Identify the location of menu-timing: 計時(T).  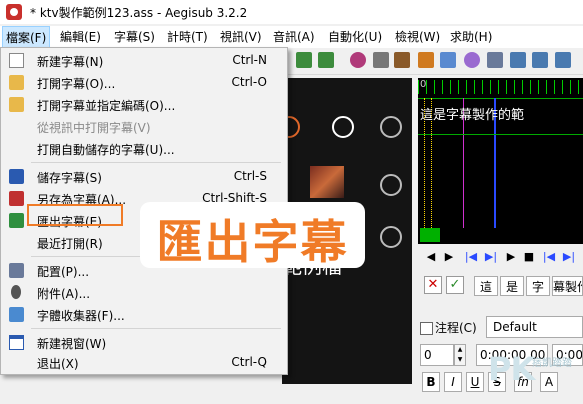
(187, 37).